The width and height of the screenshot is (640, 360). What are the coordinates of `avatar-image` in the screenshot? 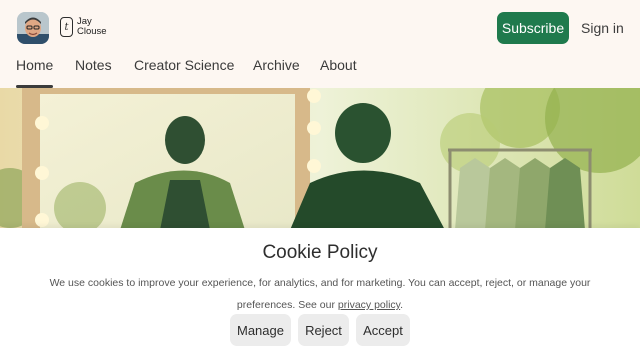 It's located at (33, 28).